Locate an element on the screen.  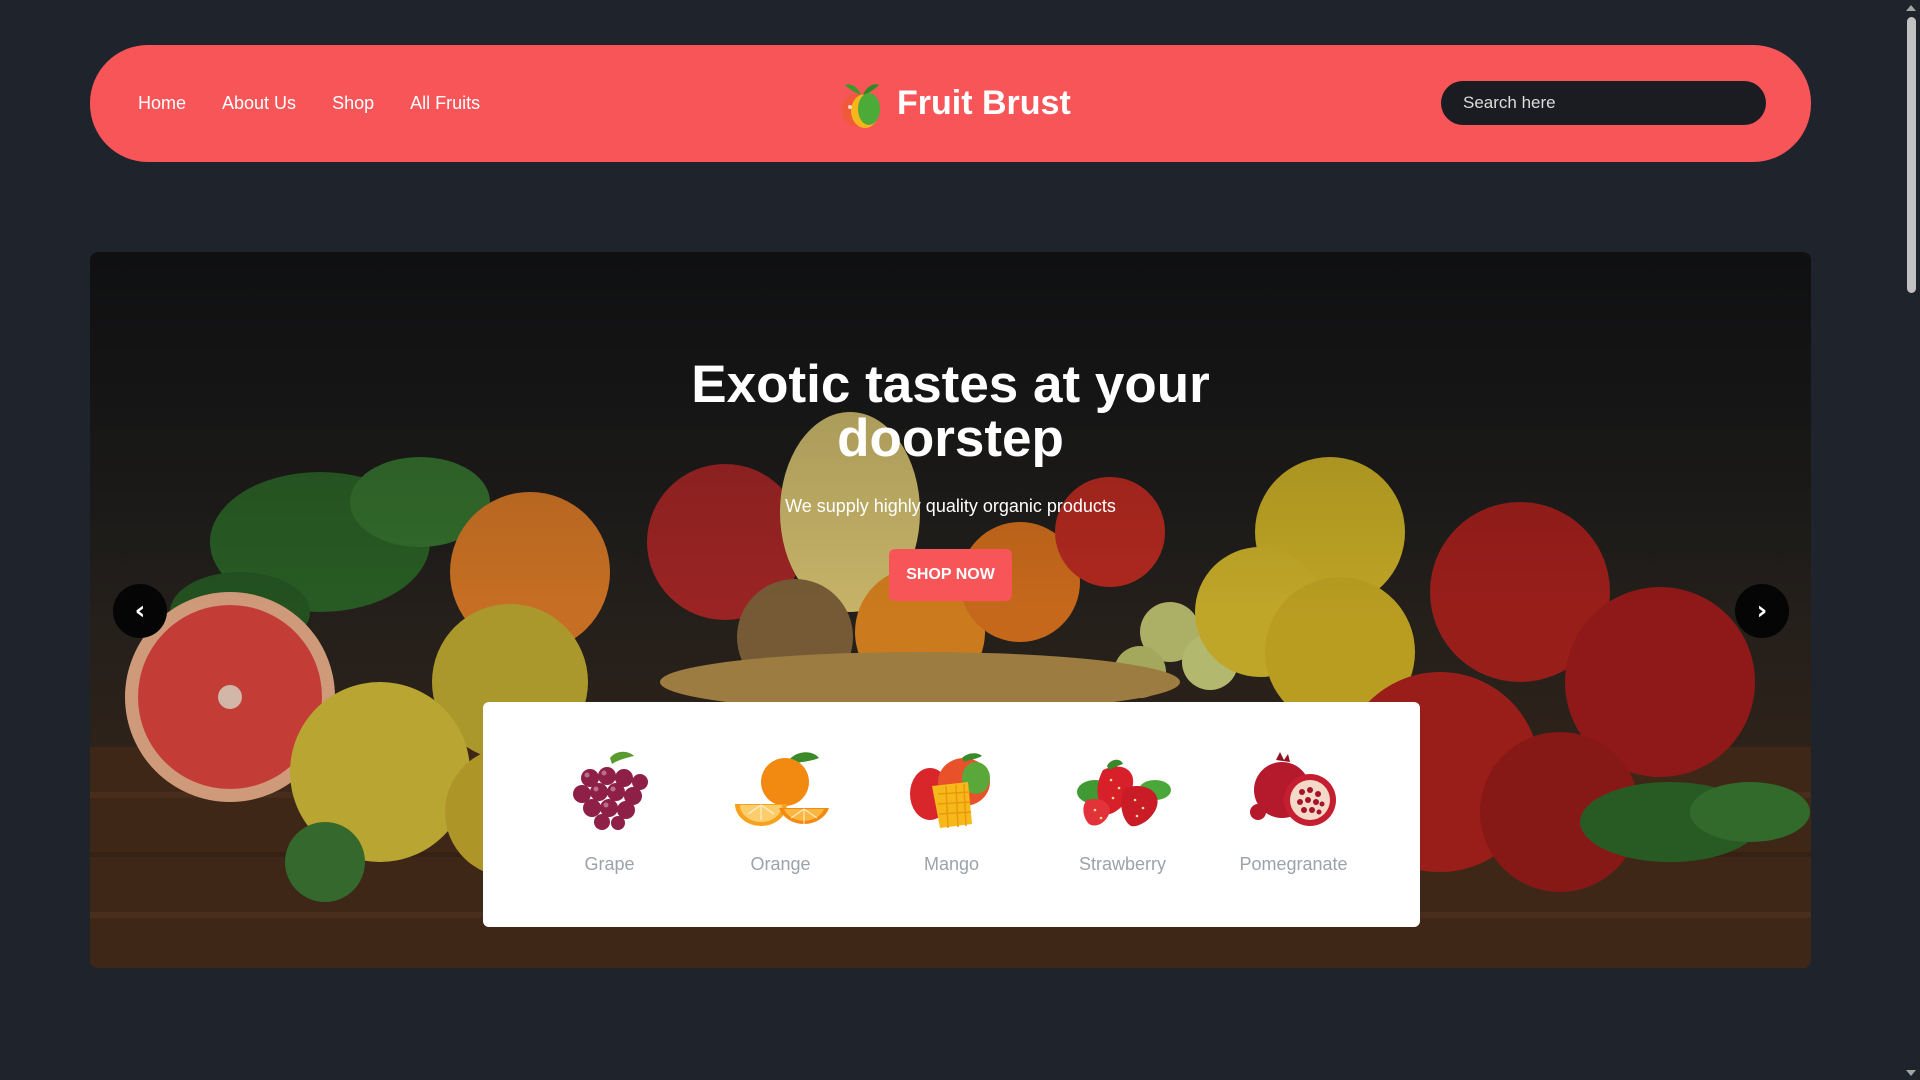
brand-name: Fruit Brust is located at coordinates (984, 103).